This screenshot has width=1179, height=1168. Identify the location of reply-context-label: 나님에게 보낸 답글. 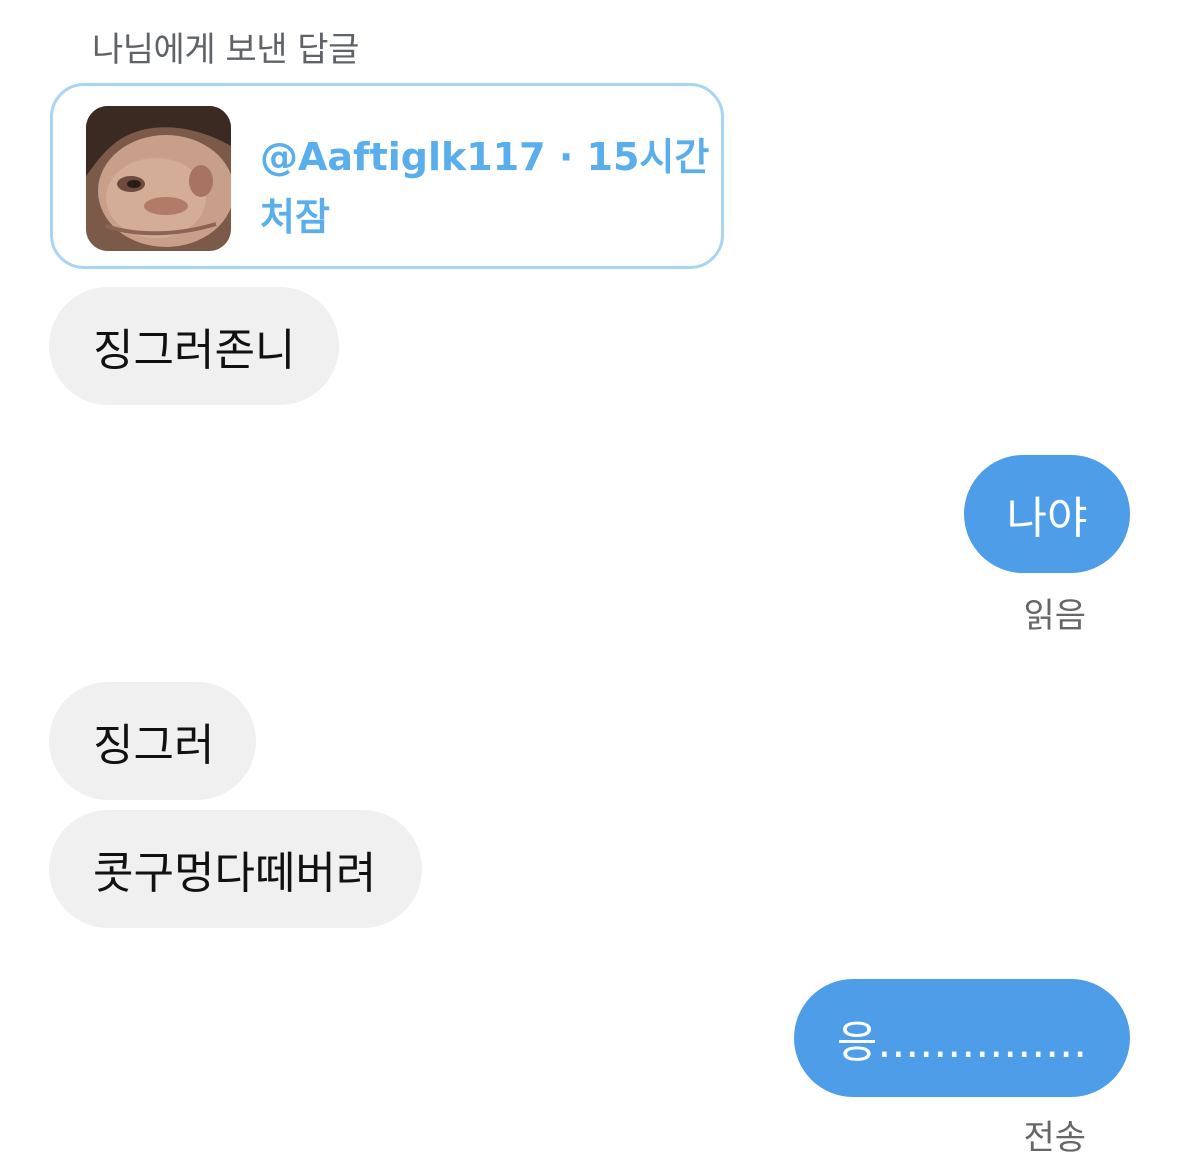
(225, 50).